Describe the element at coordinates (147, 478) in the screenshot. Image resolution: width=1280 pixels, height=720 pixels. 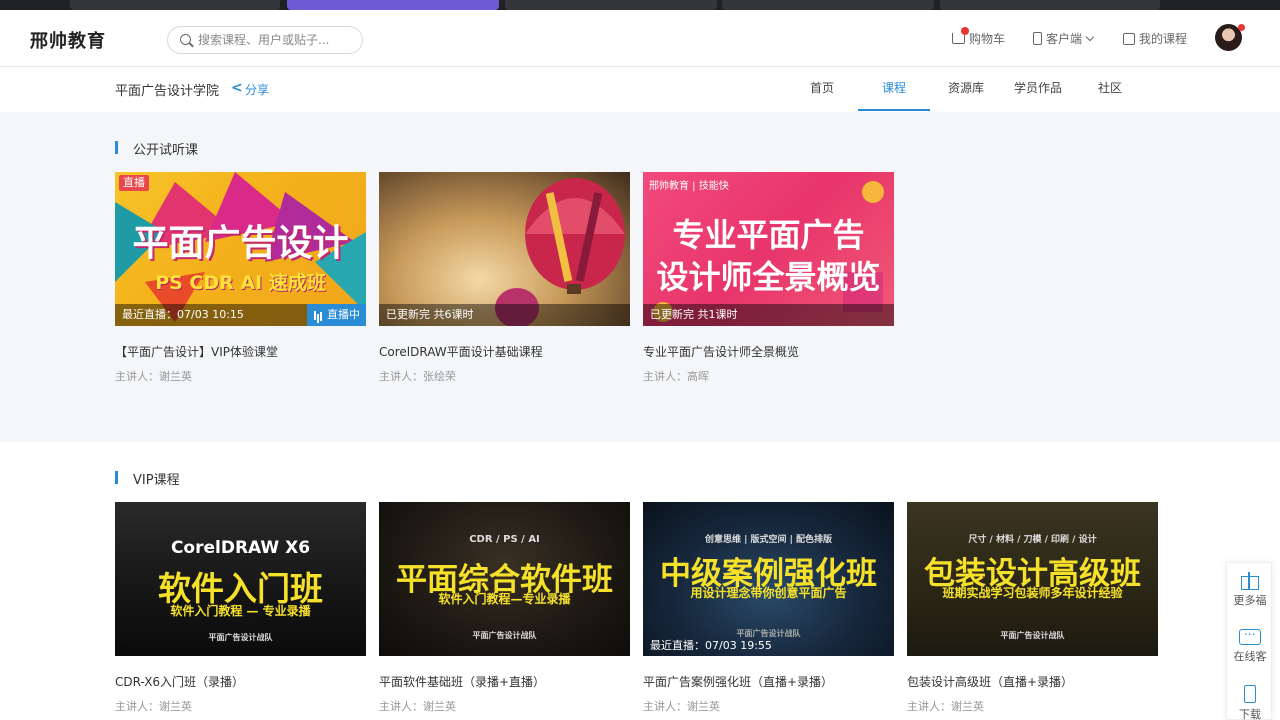
I see `section-title: VIP课程` at that location.